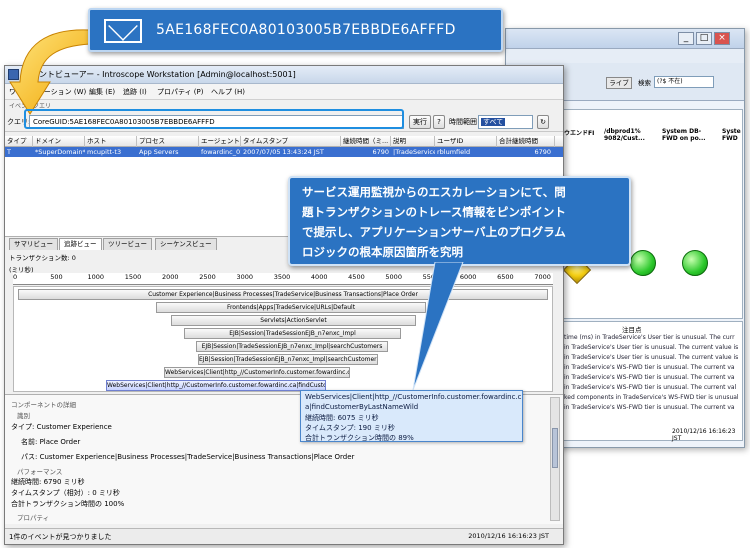 The width and height of the screenshot is (750, 548). I want to click on axis-tick-label: 1000, so click(96, 277).